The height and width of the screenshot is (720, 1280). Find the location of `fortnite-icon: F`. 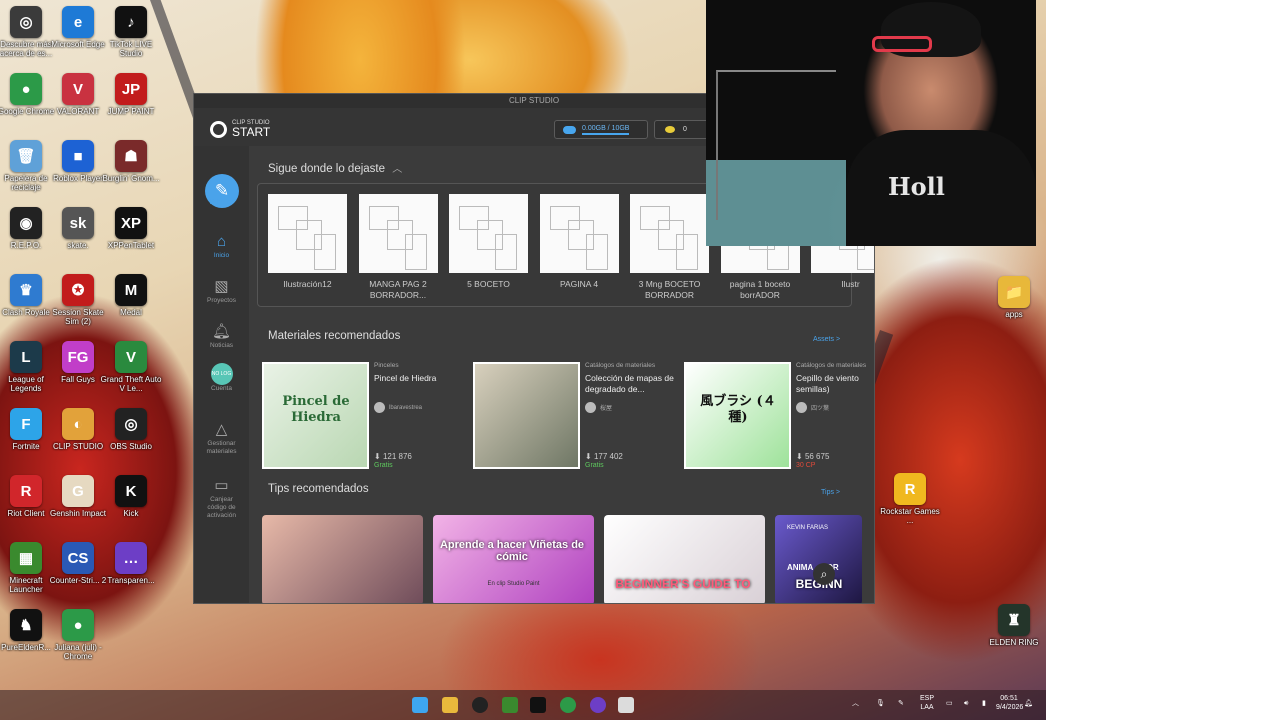

fortnite-icon: F is located at coordinates (26, 424).